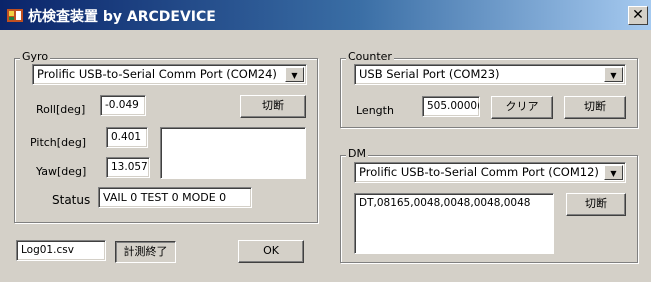  What do you see at coordinates (357, 153) in the screenshot?
I see `dm-legend: DM` at bounding box center [357, 153].